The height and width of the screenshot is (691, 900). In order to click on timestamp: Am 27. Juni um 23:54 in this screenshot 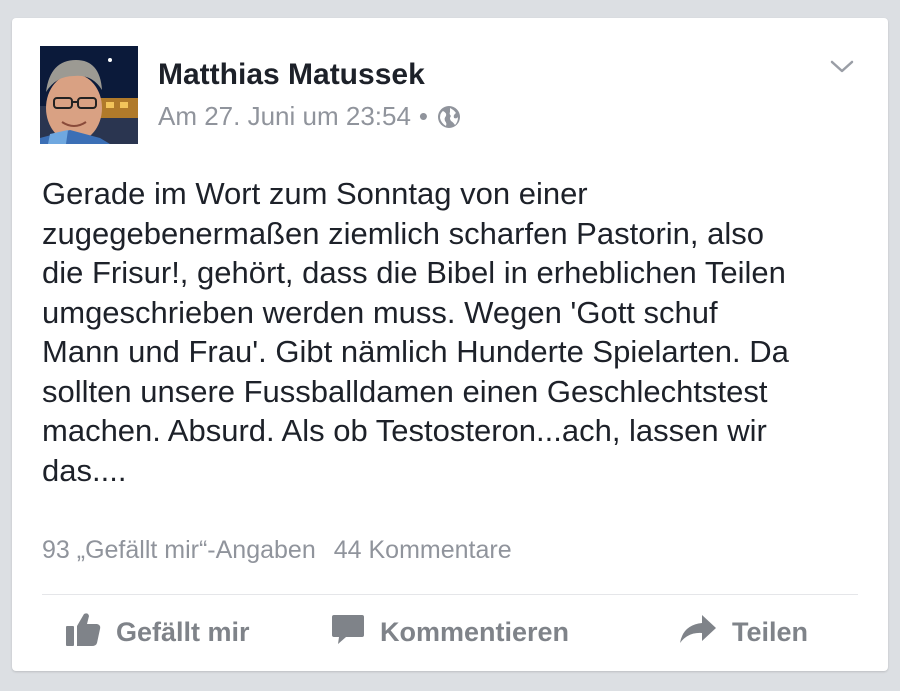, I will do `click(284, 116)`.